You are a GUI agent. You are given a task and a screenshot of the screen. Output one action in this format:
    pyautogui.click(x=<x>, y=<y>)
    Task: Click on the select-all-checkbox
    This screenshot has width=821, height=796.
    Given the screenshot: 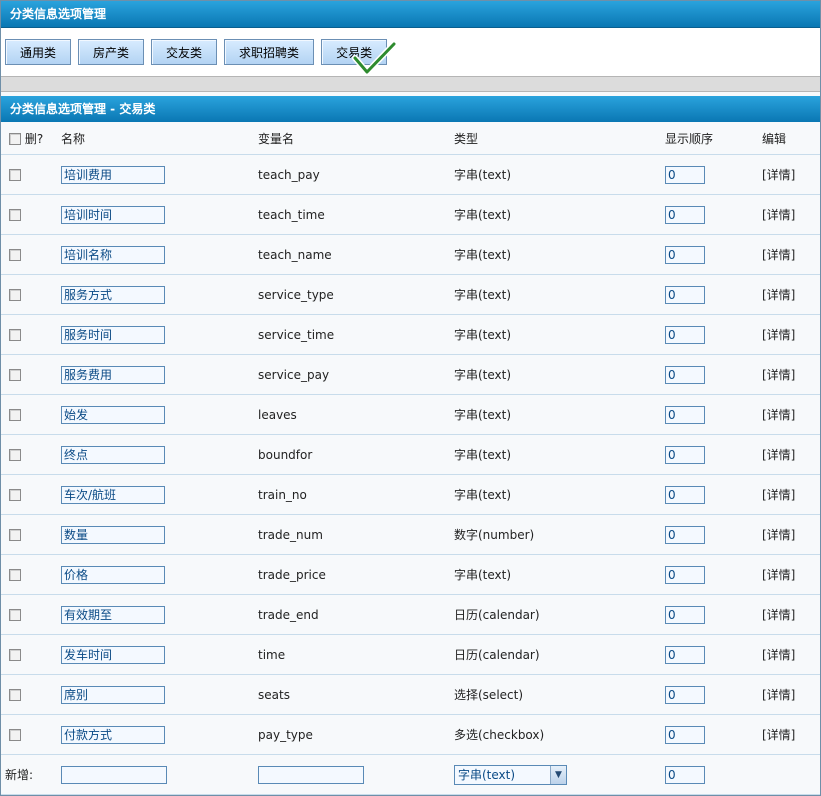 What is the action you would take?
    pyautogui.click(x=15, y=139)
    